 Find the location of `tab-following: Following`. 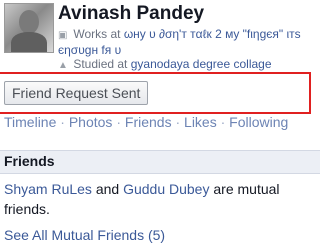

tab-following: Following is located at coordinates (258, 122).